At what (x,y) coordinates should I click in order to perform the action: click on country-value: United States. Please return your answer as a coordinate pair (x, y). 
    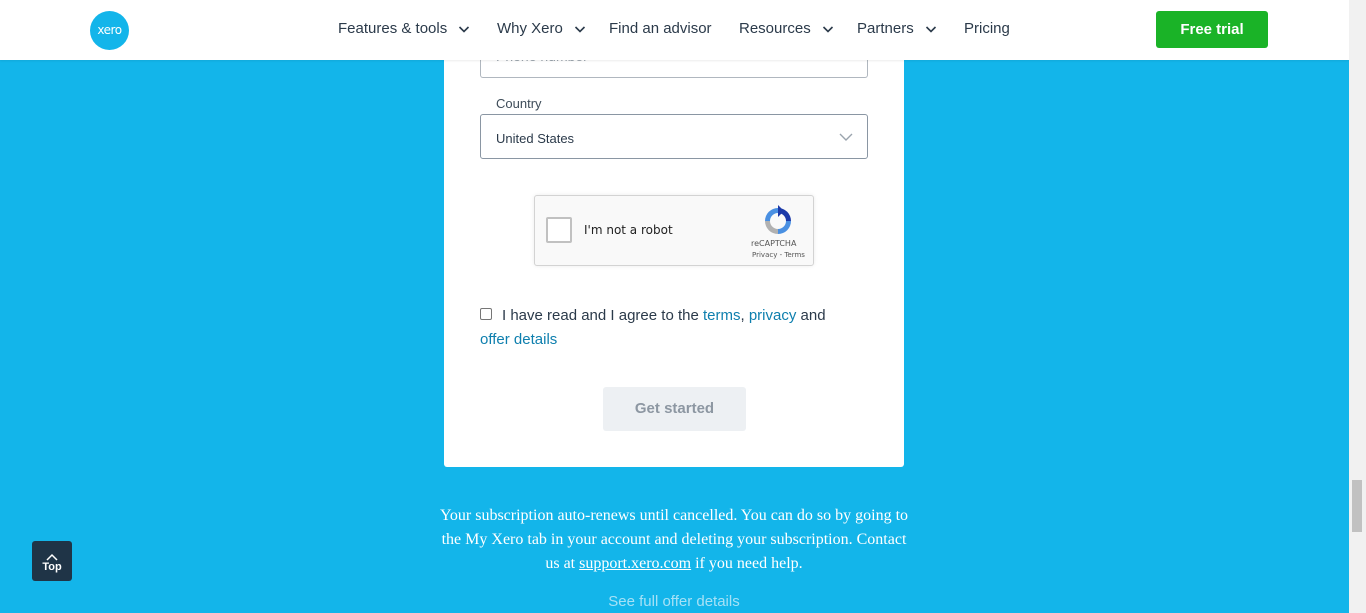
    Looking at the image, I should click on (535, 138).